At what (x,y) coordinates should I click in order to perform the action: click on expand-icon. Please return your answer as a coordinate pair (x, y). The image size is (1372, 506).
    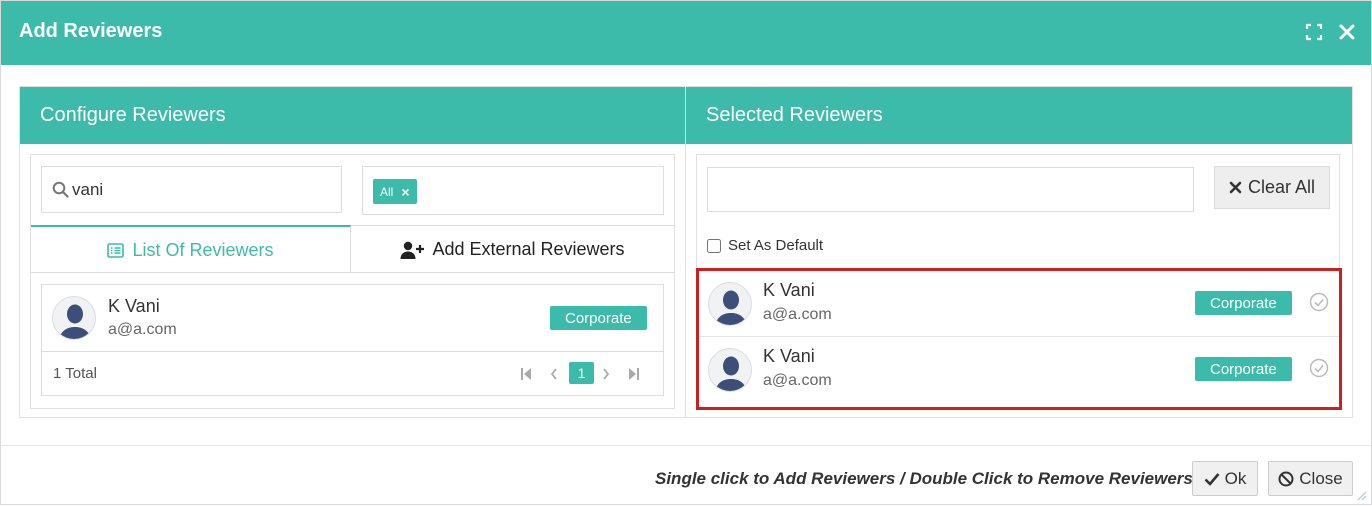
    Looking at the image, I should click on (1314, 32).